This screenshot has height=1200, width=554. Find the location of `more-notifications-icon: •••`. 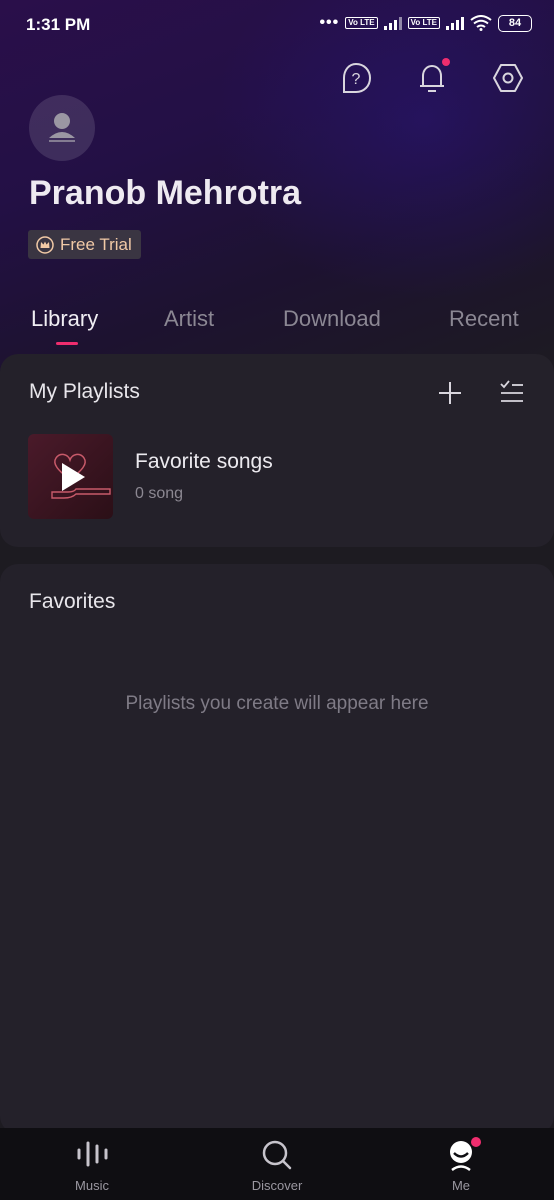

more-notifications-icon: ••• is located at coordinates (329, 22).